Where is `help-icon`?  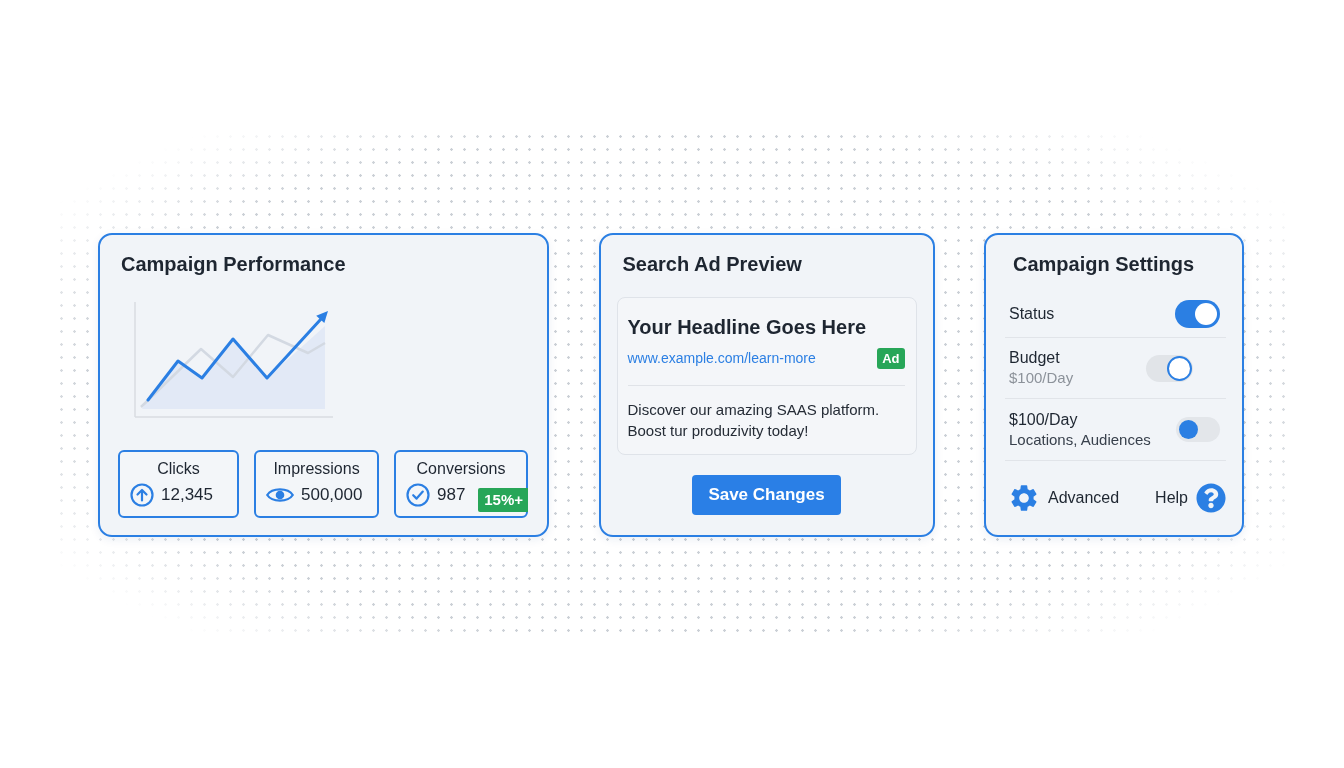 help-icon is located at coordinates (1211, 498).